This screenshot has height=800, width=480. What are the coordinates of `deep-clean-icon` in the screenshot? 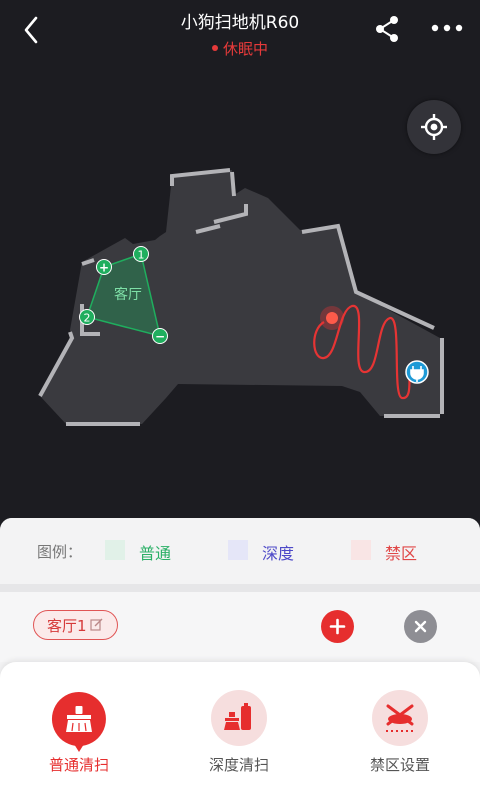 It's located at (237, 716).